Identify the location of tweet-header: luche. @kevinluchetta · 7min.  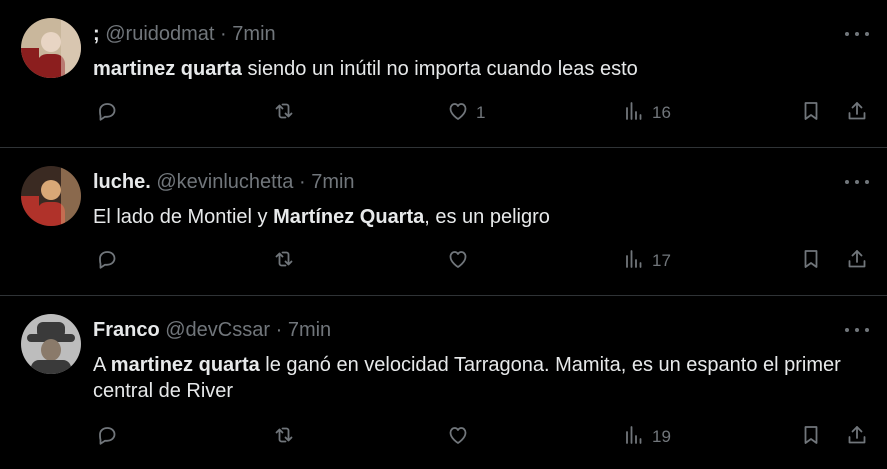
(224, 182).